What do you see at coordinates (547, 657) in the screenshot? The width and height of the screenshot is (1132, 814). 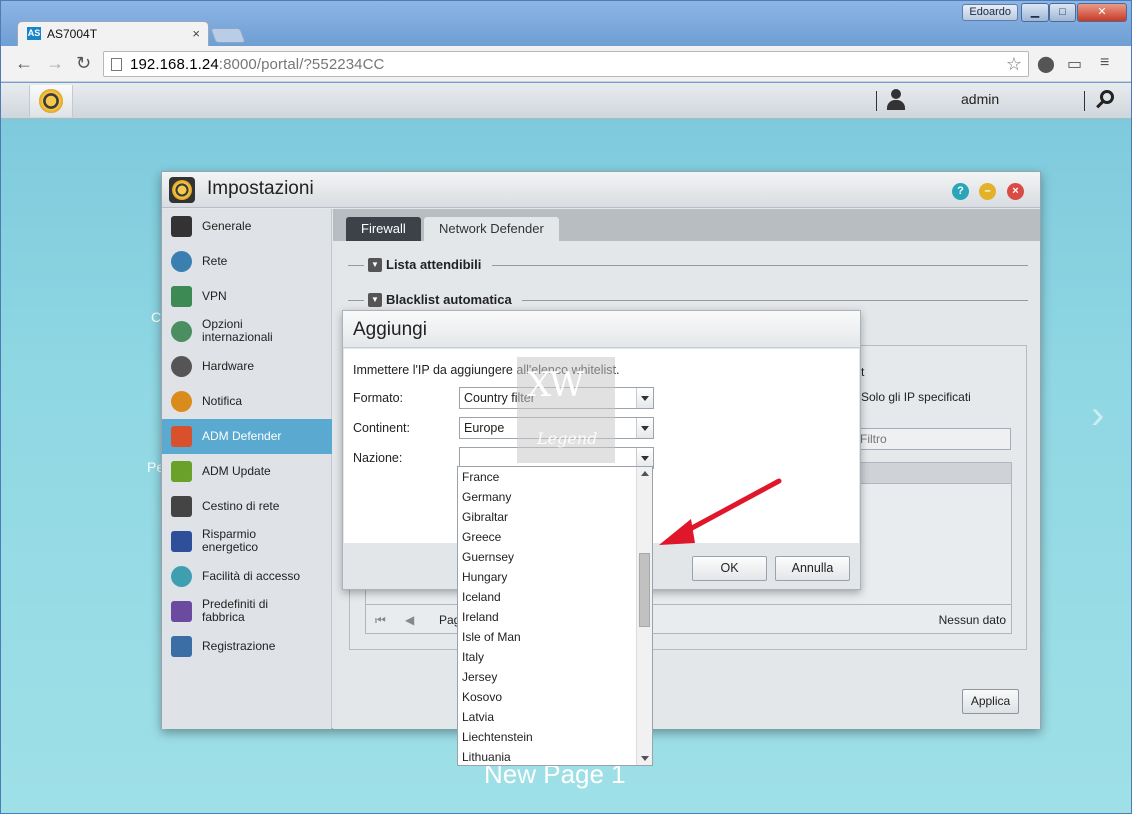 I see `list-item: Italy` at bounding box center [547, 657].